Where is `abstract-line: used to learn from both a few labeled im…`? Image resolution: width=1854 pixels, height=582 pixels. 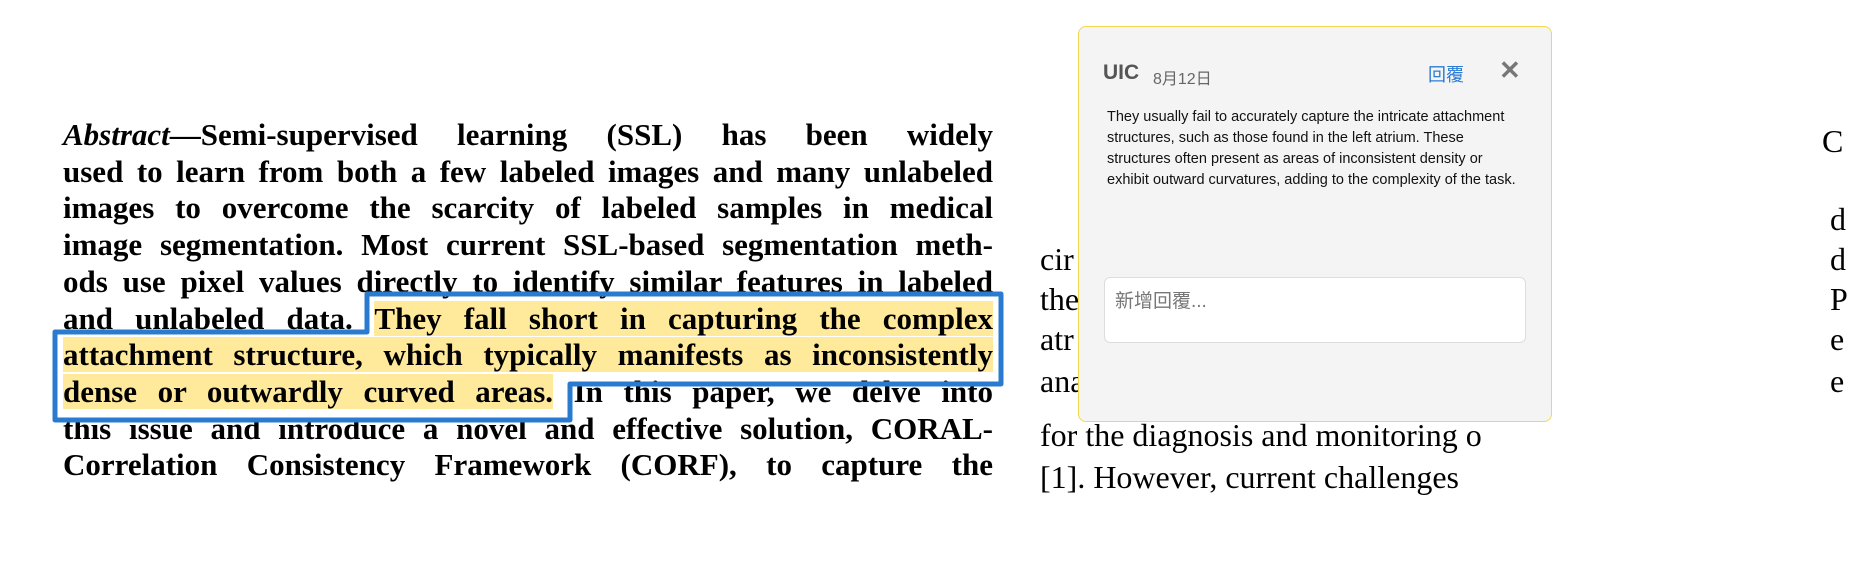 abstract-line: used to learn from both a few labeled im… is located at coordinates (528, 172).